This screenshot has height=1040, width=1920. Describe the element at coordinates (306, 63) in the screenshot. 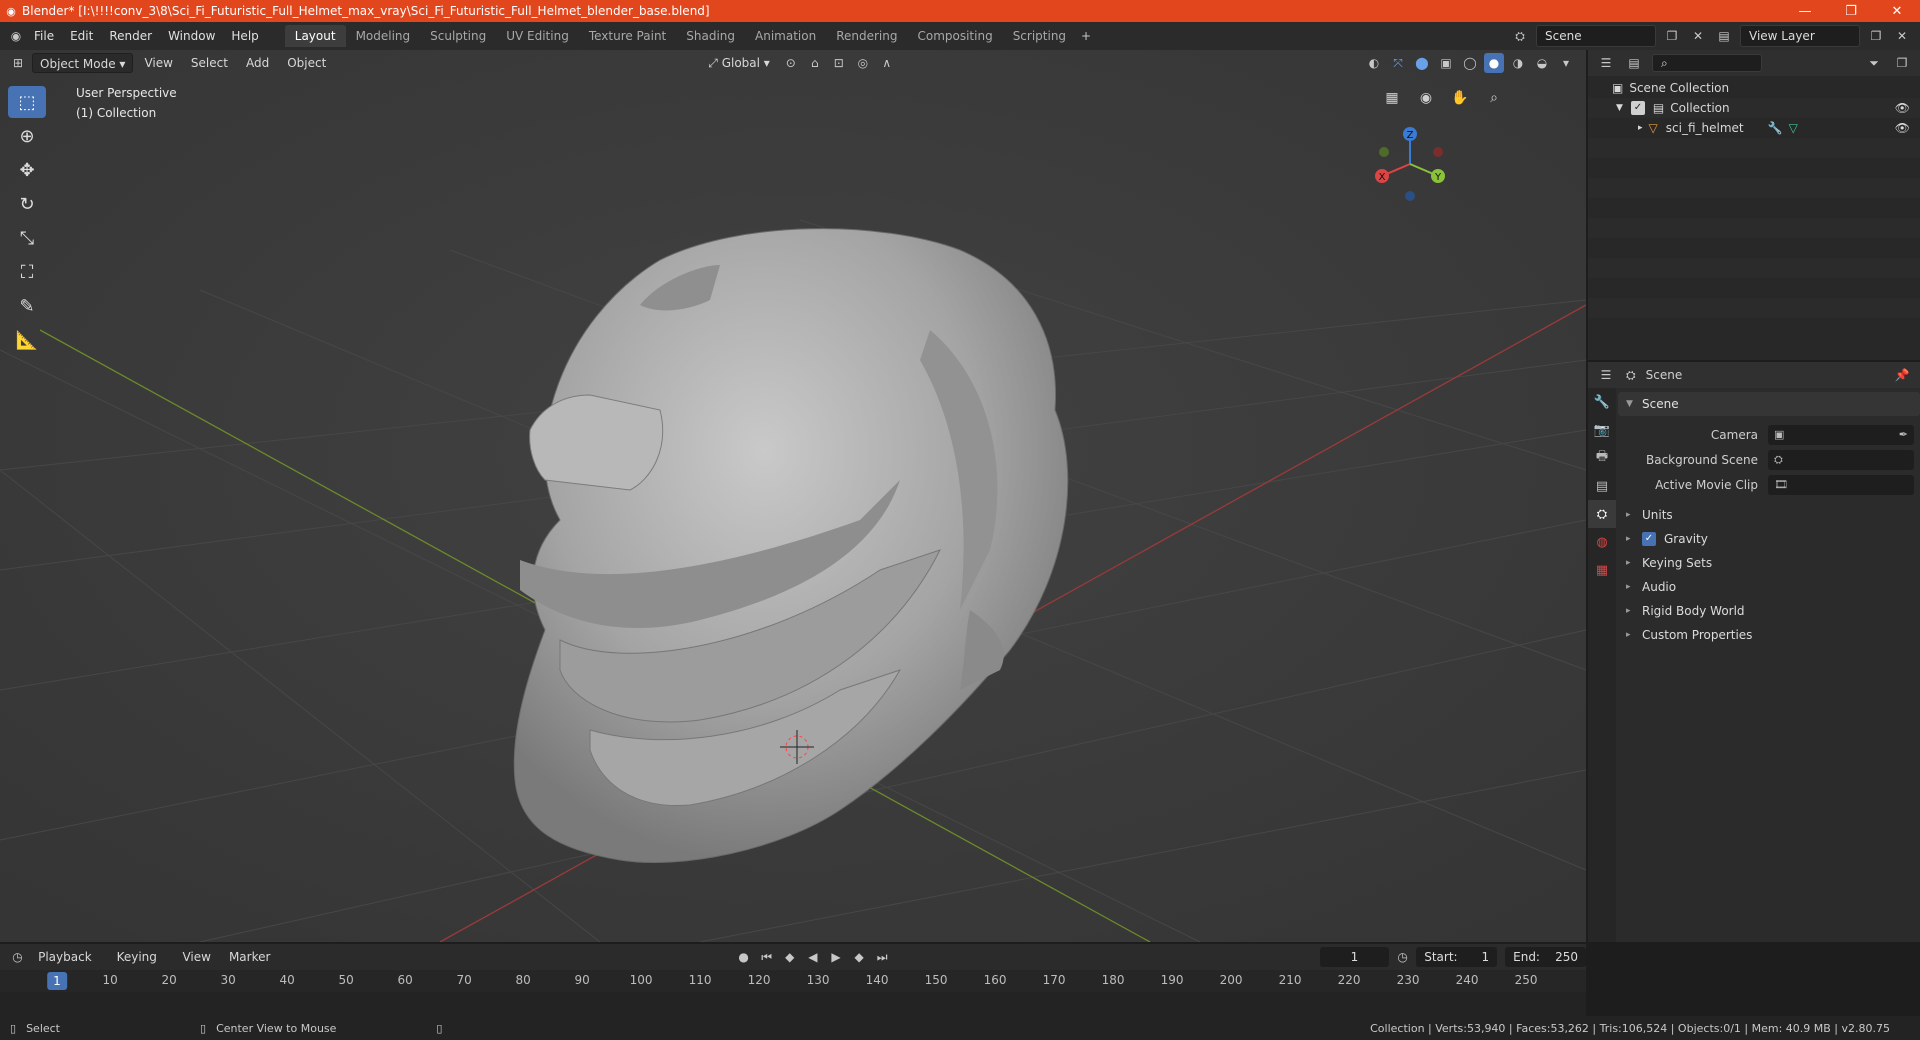

I see `menu-object: Object` at that location.